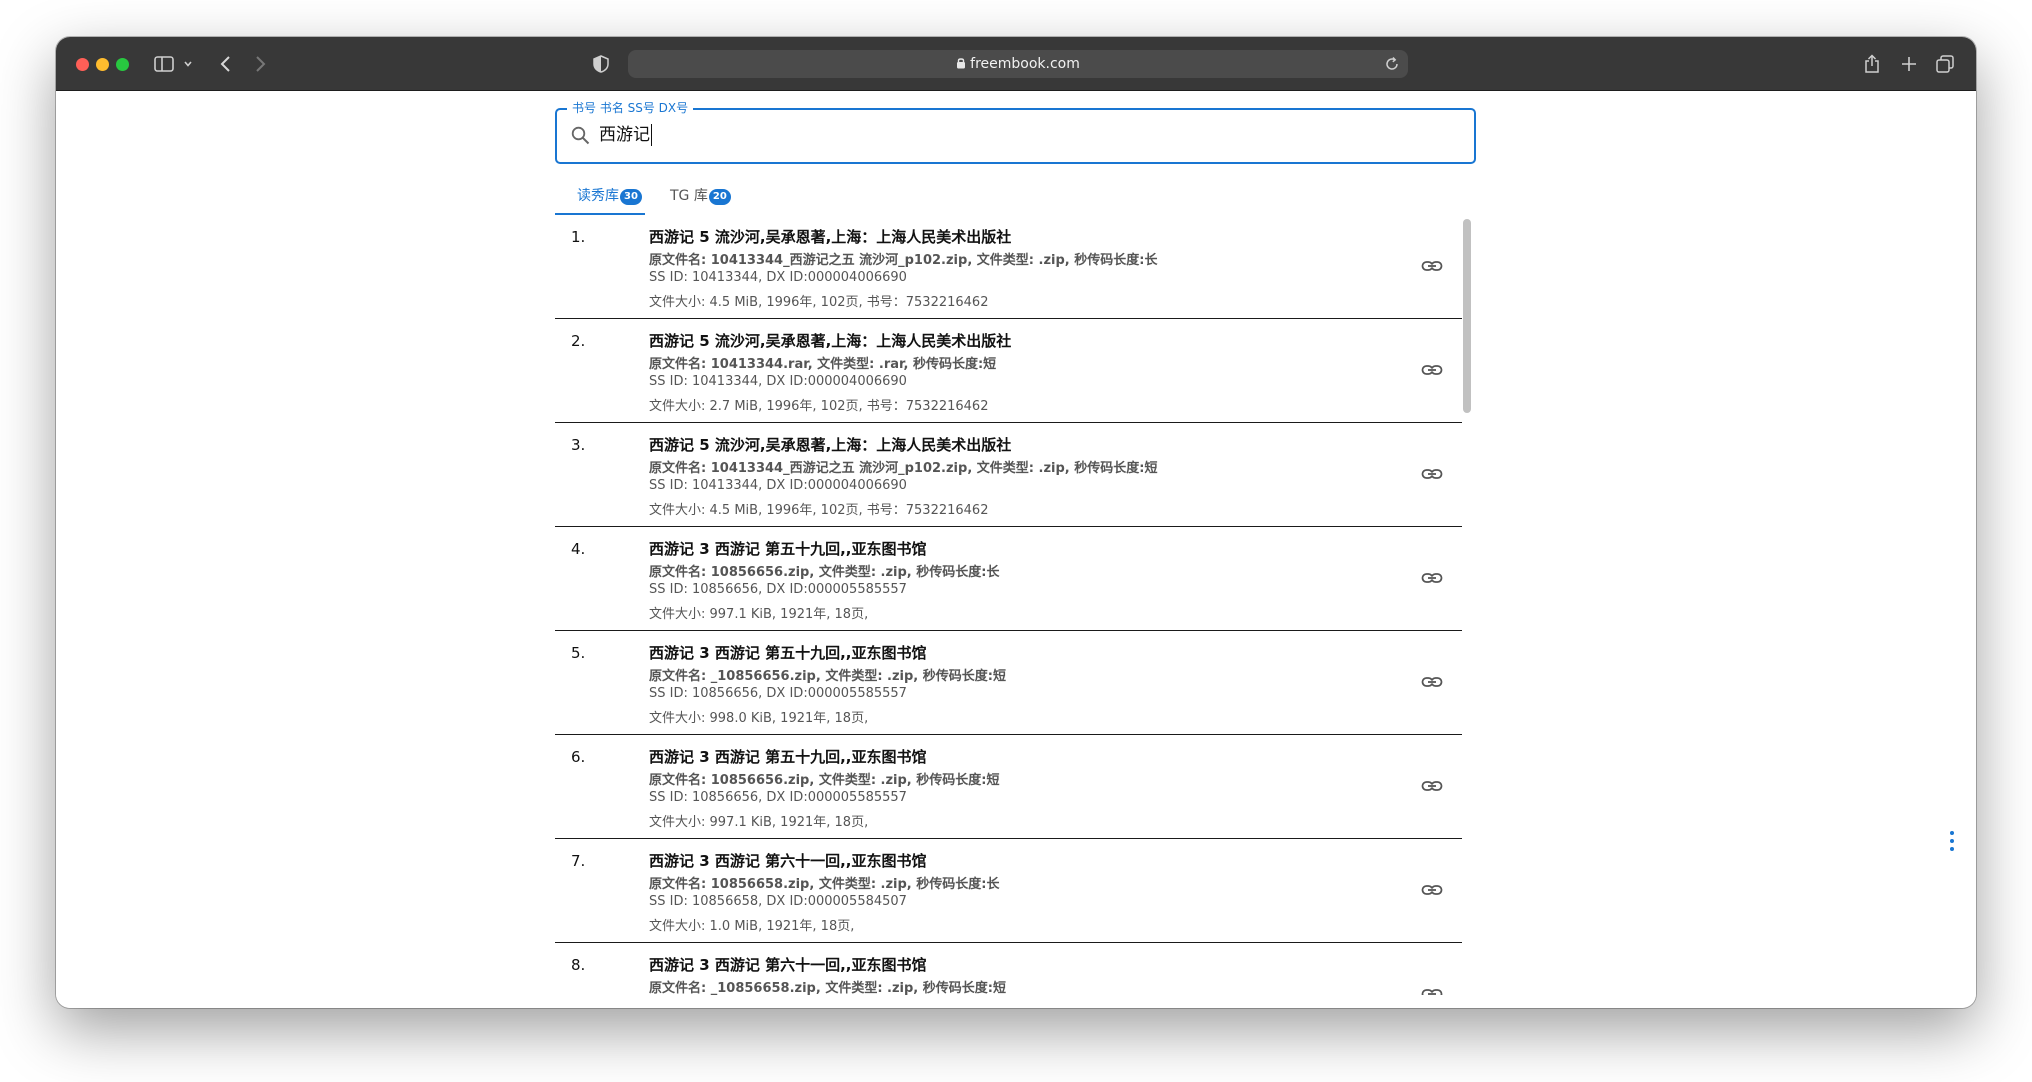 Image resolution: width=2032 pixels, height=1082 pixels. What do you see at coordinates (578, 549) in the screenshot?
I see `item-number: 4.` at bounding box center [578, 549].